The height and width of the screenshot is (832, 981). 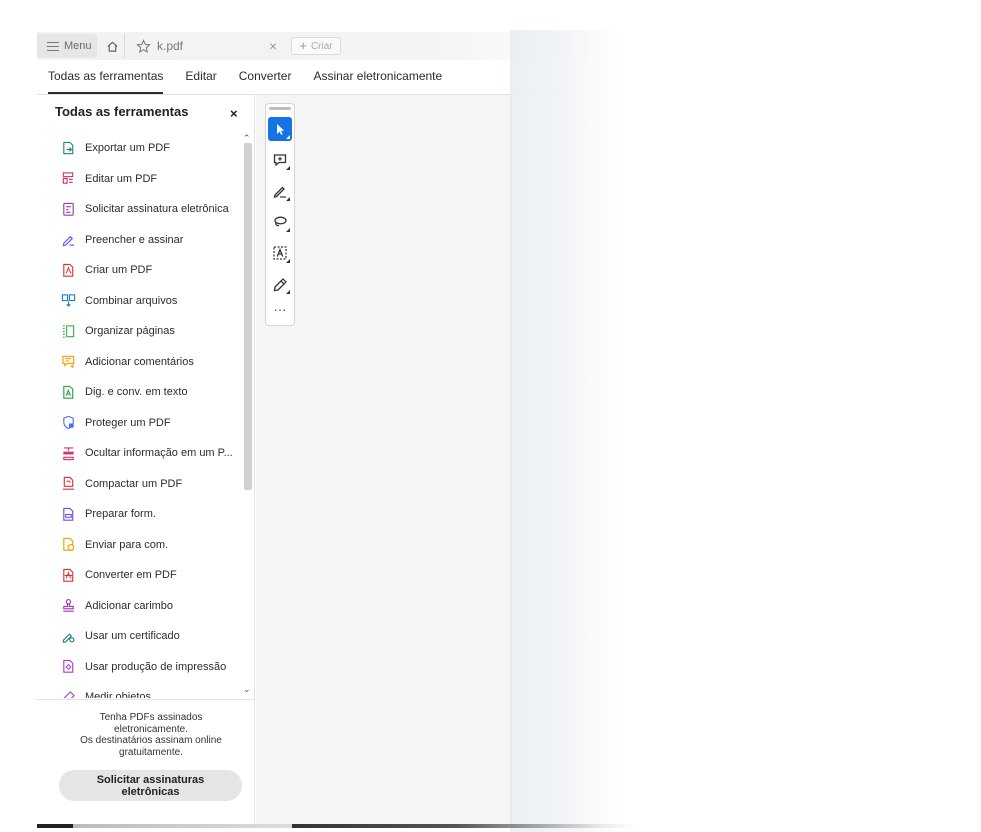 I want to click on tool-item-label: Medir objetos, so click(x=118, y=694).